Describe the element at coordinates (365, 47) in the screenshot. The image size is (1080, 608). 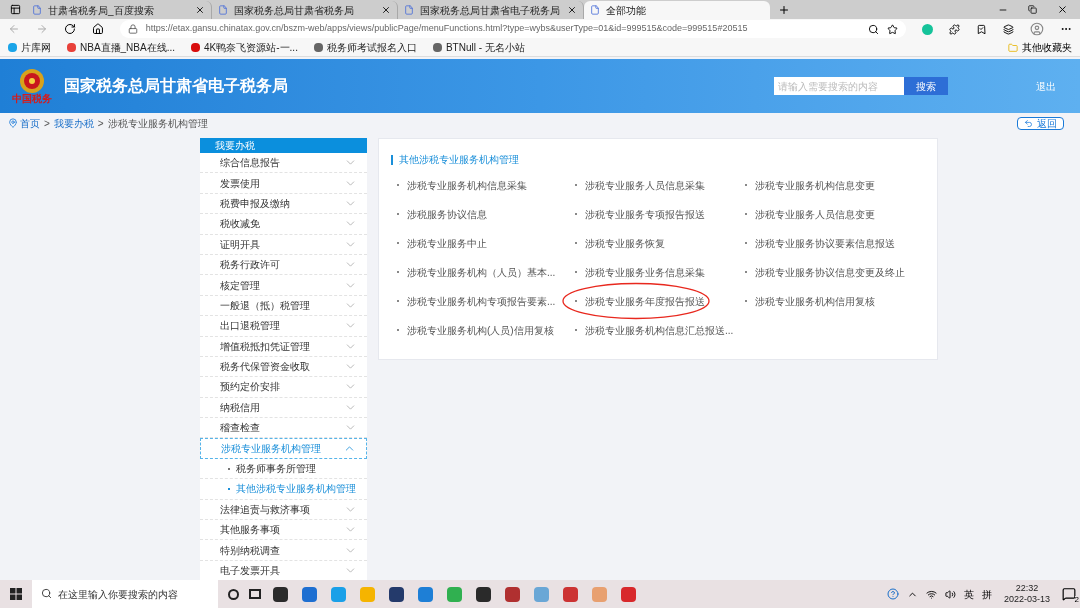
I see `bookmark: 税务师考试报名入口` at that location.